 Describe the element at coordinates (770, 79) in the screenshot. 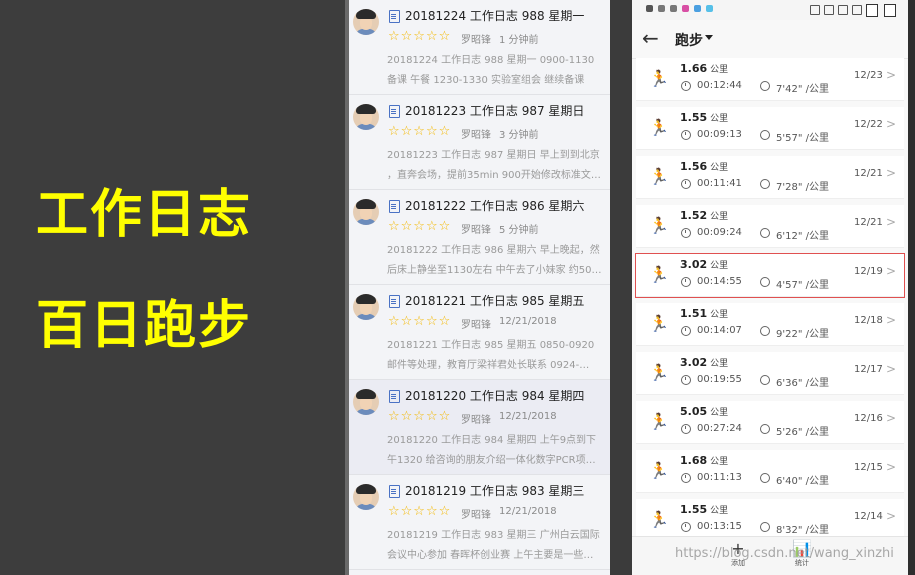

I see `run-record-row: 🏃 1.66 公里 00:12:44 7'42" /公里 12/23 >` at that location.